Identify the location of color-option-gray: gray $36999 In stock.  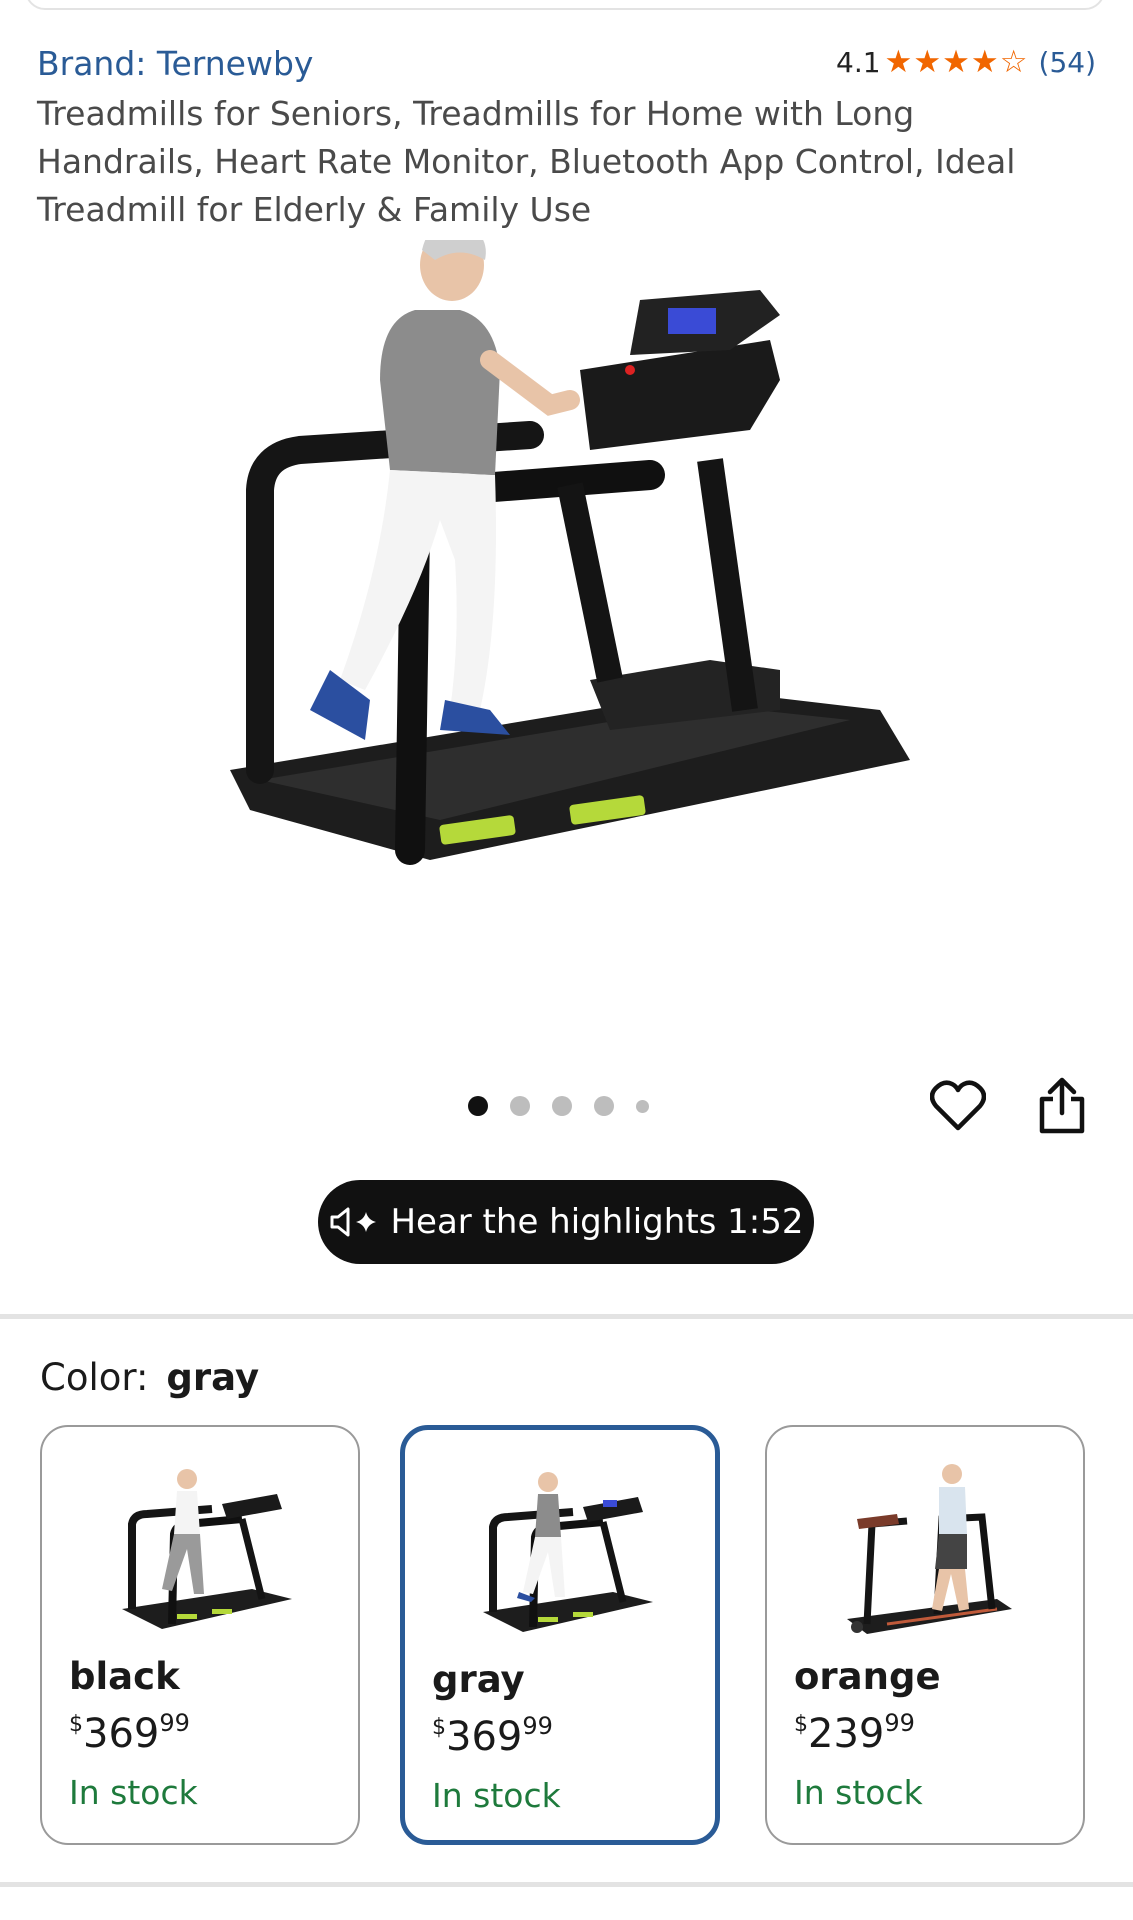
(560, 1635).